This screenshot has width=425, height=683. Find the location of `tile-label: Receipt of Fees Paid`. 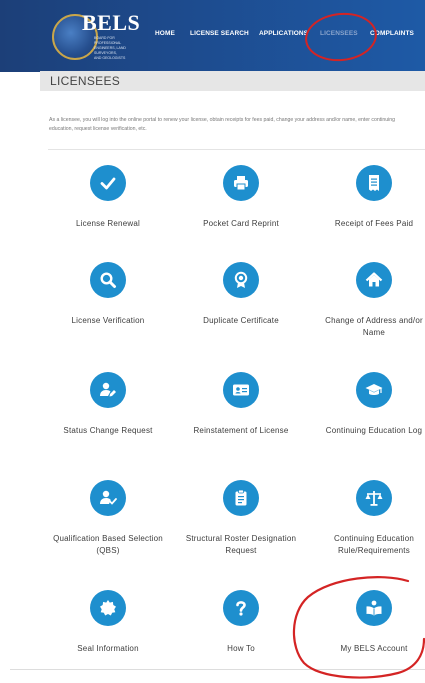

tile-label: Receipt of Fees Paid is located at coordinates (374, 223).